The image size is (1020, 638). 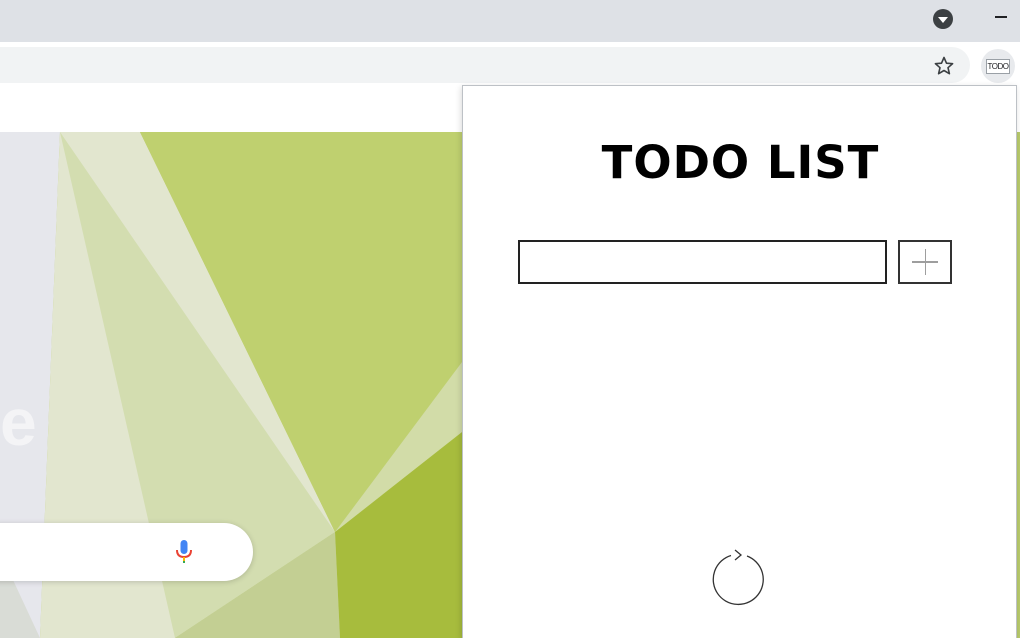 What do you see at coordinates (485, 65) in the screenshot?
I see `address-bar` at bounding box center [485, 65].